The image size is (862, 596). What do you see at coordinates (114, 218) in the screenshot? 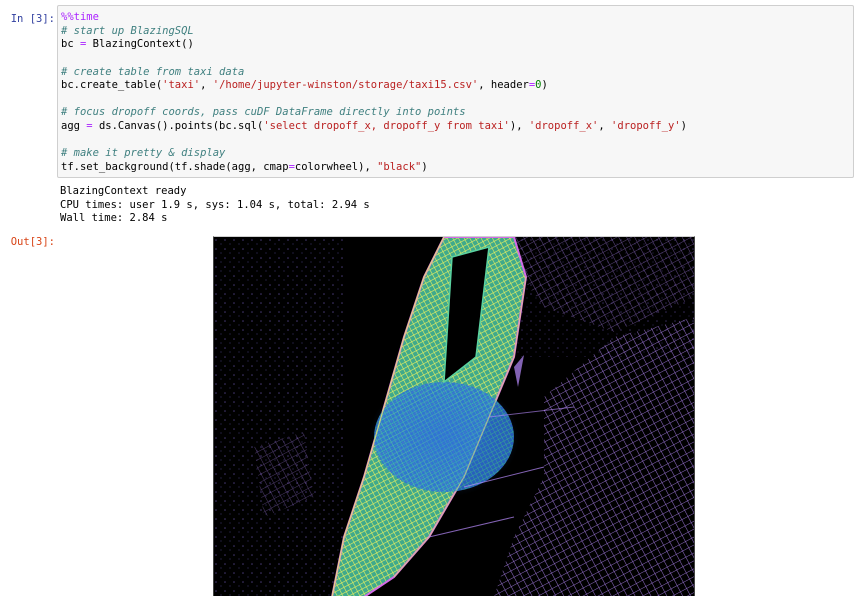
I see `stdout-line: Wall time: 2.84 s` at bounding box center [114, 218].